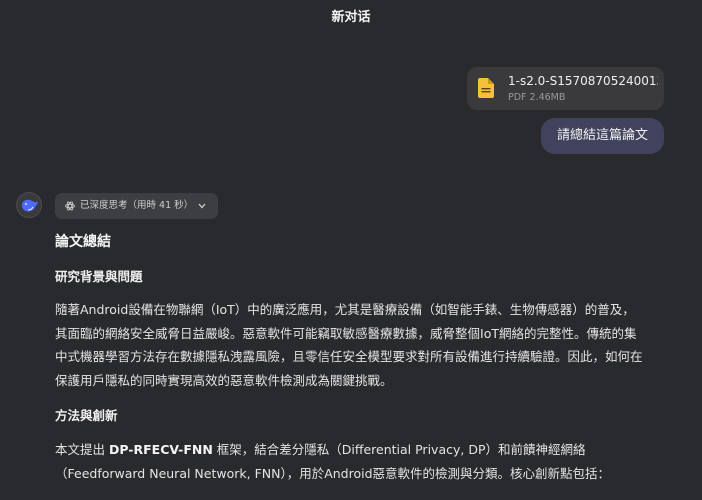  What do you see at coordinates (202, 206) in the screenshot?
I see `chevron-down-icon` at bounding box center [202, 206].